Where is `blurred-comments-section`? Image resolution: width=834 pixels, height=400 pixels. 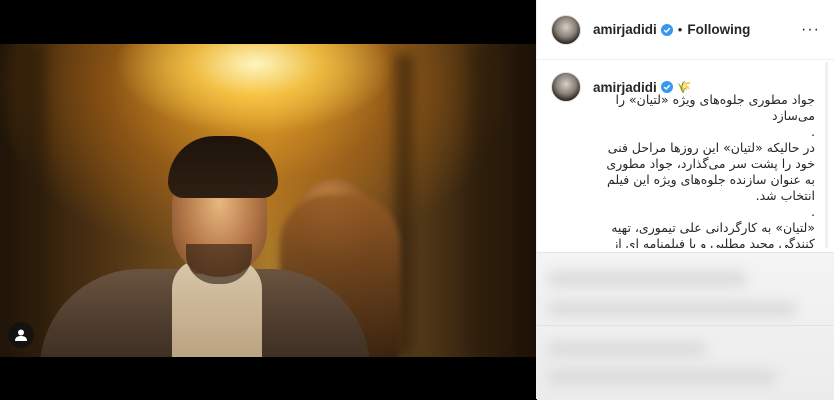 blurred-comments-section is located at coordinates (685, 326).